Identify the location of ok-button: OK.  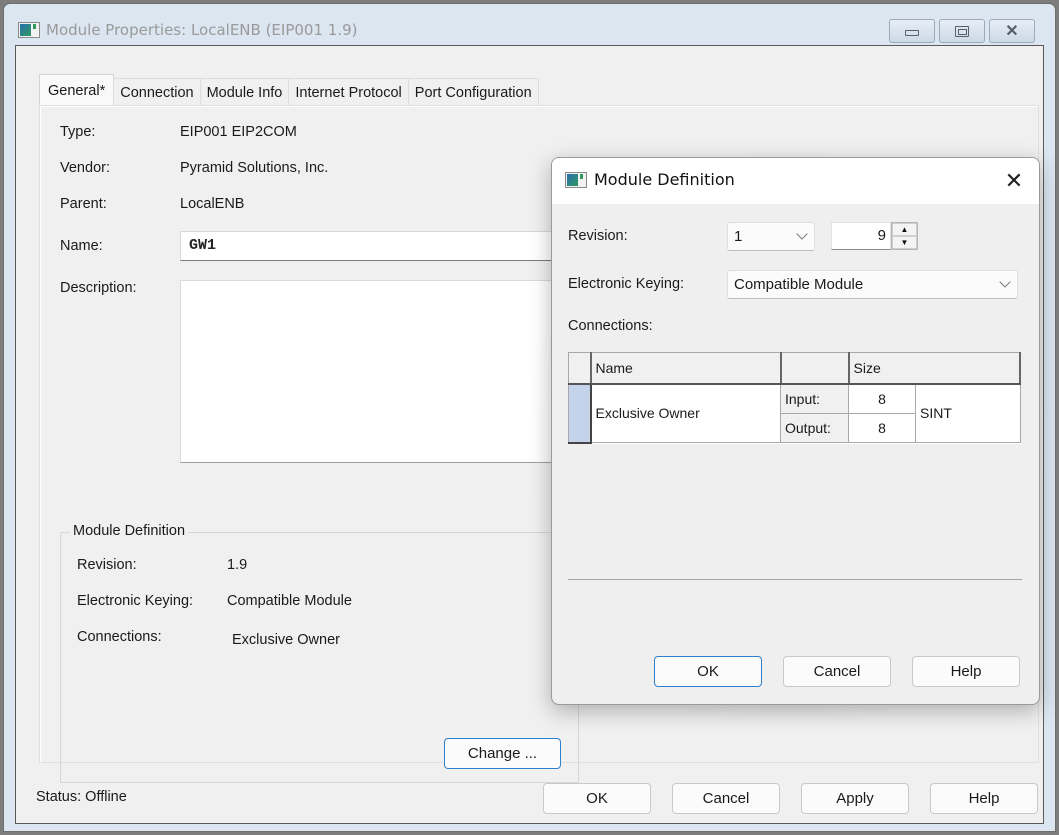
(597, 798).